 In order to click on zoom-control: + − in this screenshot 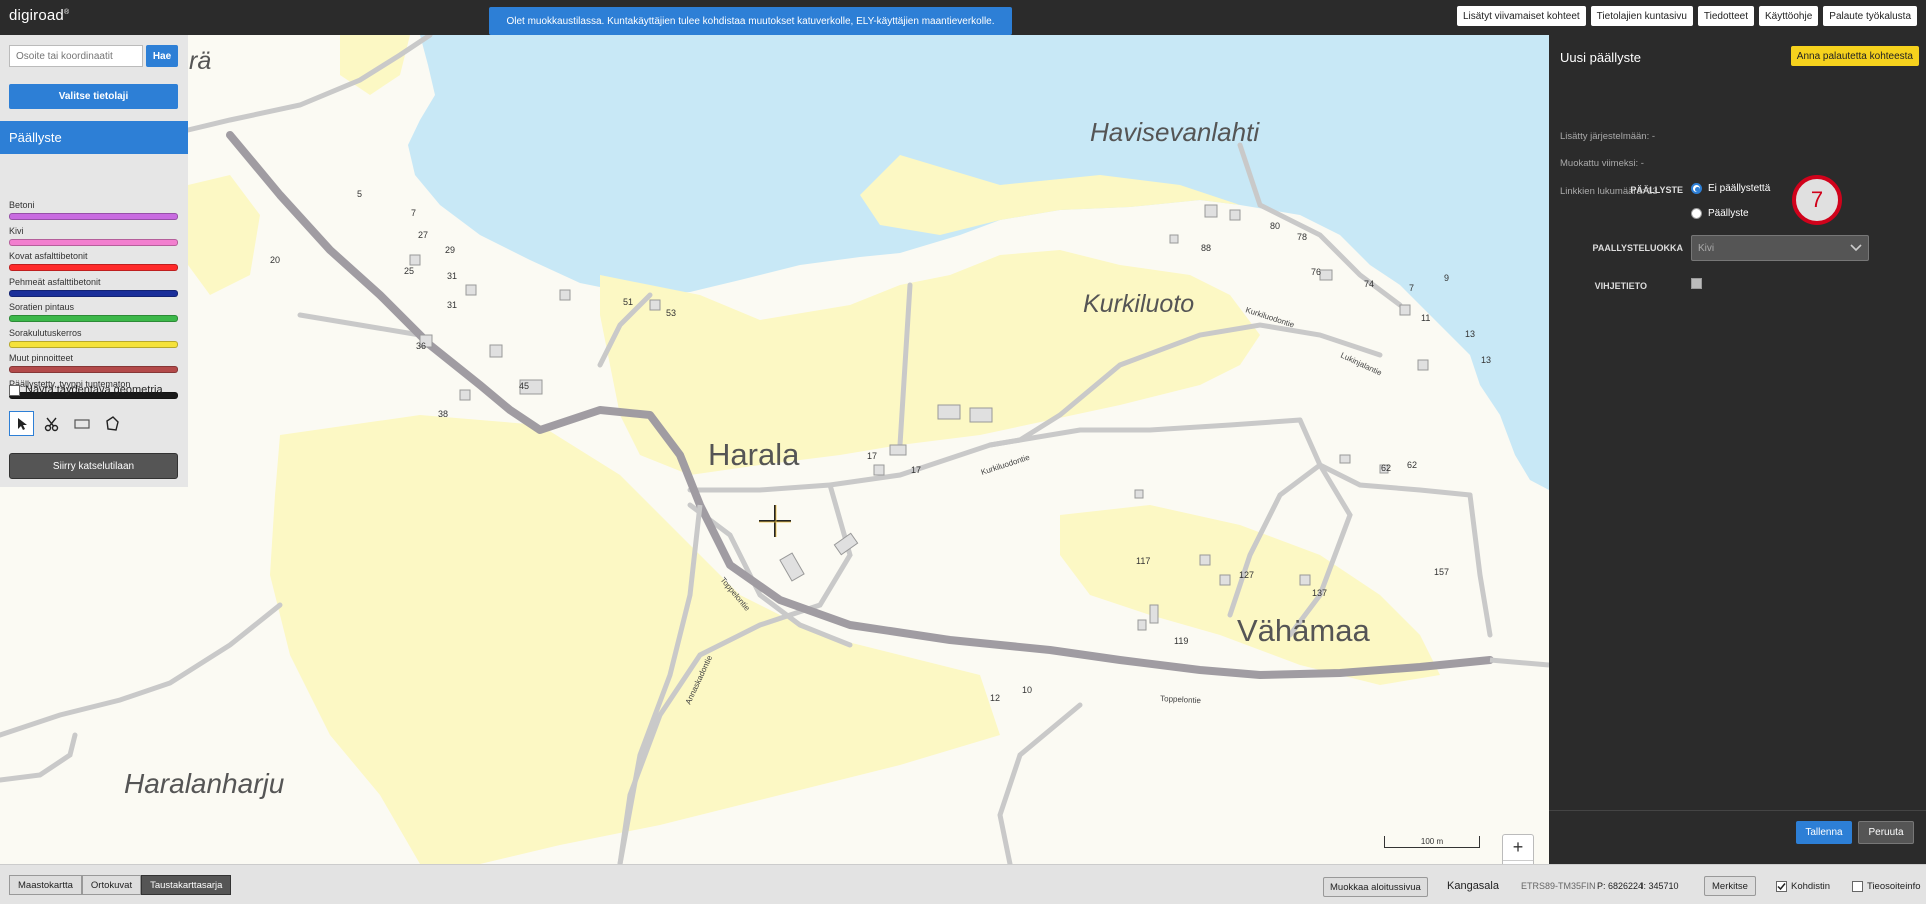, I will do `click(1518, 849)`.